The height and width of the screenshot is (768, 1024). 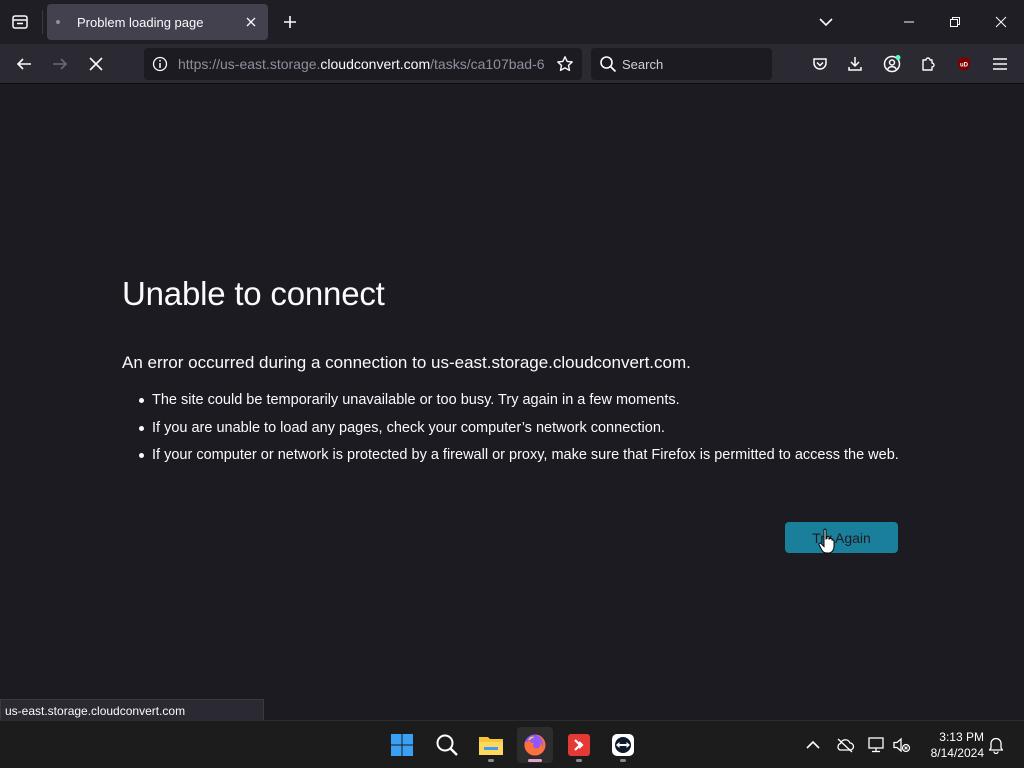 I want to click on taskbar-clock: 3:13 PM 8/14/2024, so click(x=952, y=745).